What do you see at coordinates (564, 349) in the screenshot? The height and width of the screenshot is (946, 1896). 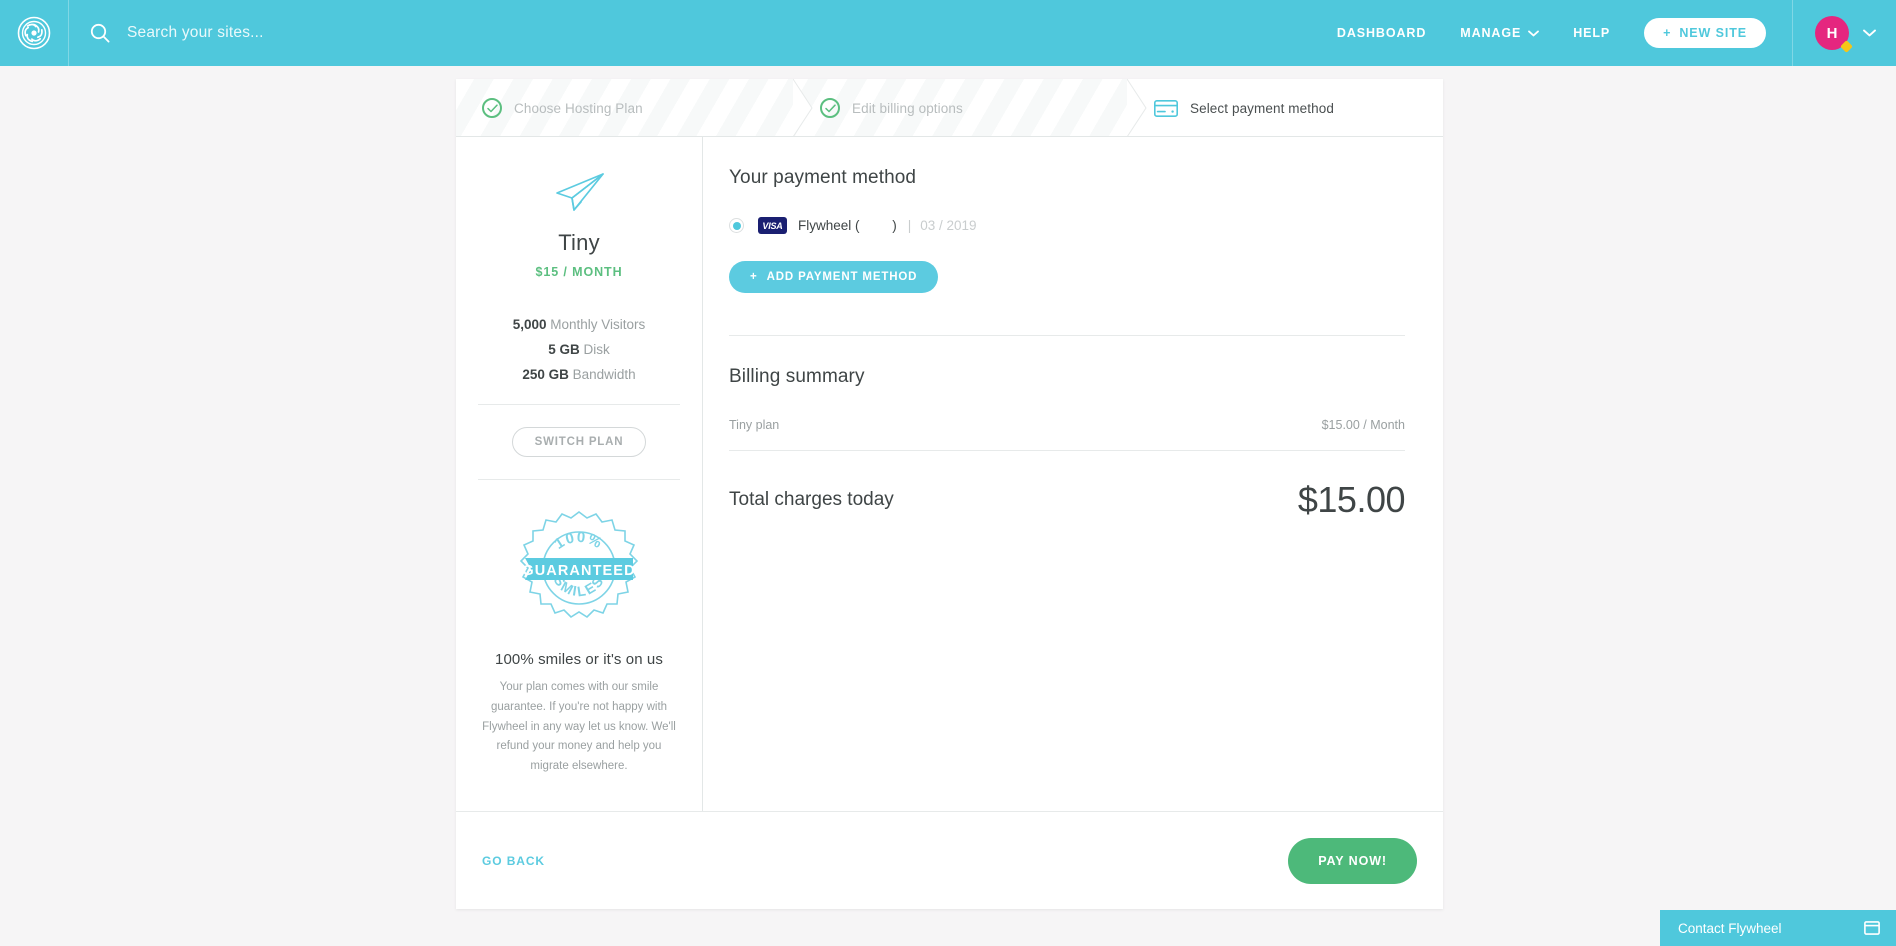 I see `plan-spec-value: 5 GB` at bounding box center [564, 349].